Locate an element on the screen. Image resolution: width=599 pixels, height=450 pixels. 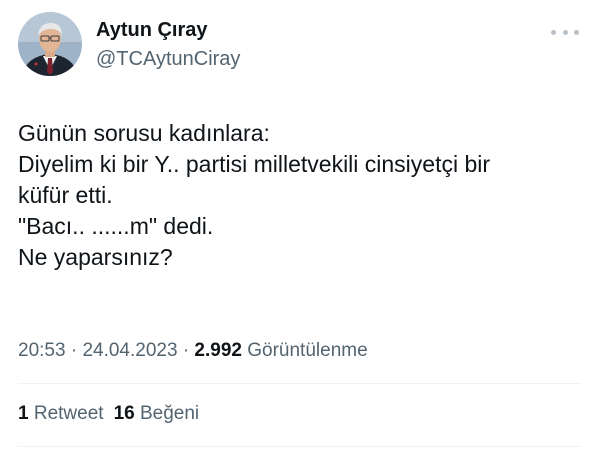
retweets-link: 1 Retweet is located at coordinates (61, 413).